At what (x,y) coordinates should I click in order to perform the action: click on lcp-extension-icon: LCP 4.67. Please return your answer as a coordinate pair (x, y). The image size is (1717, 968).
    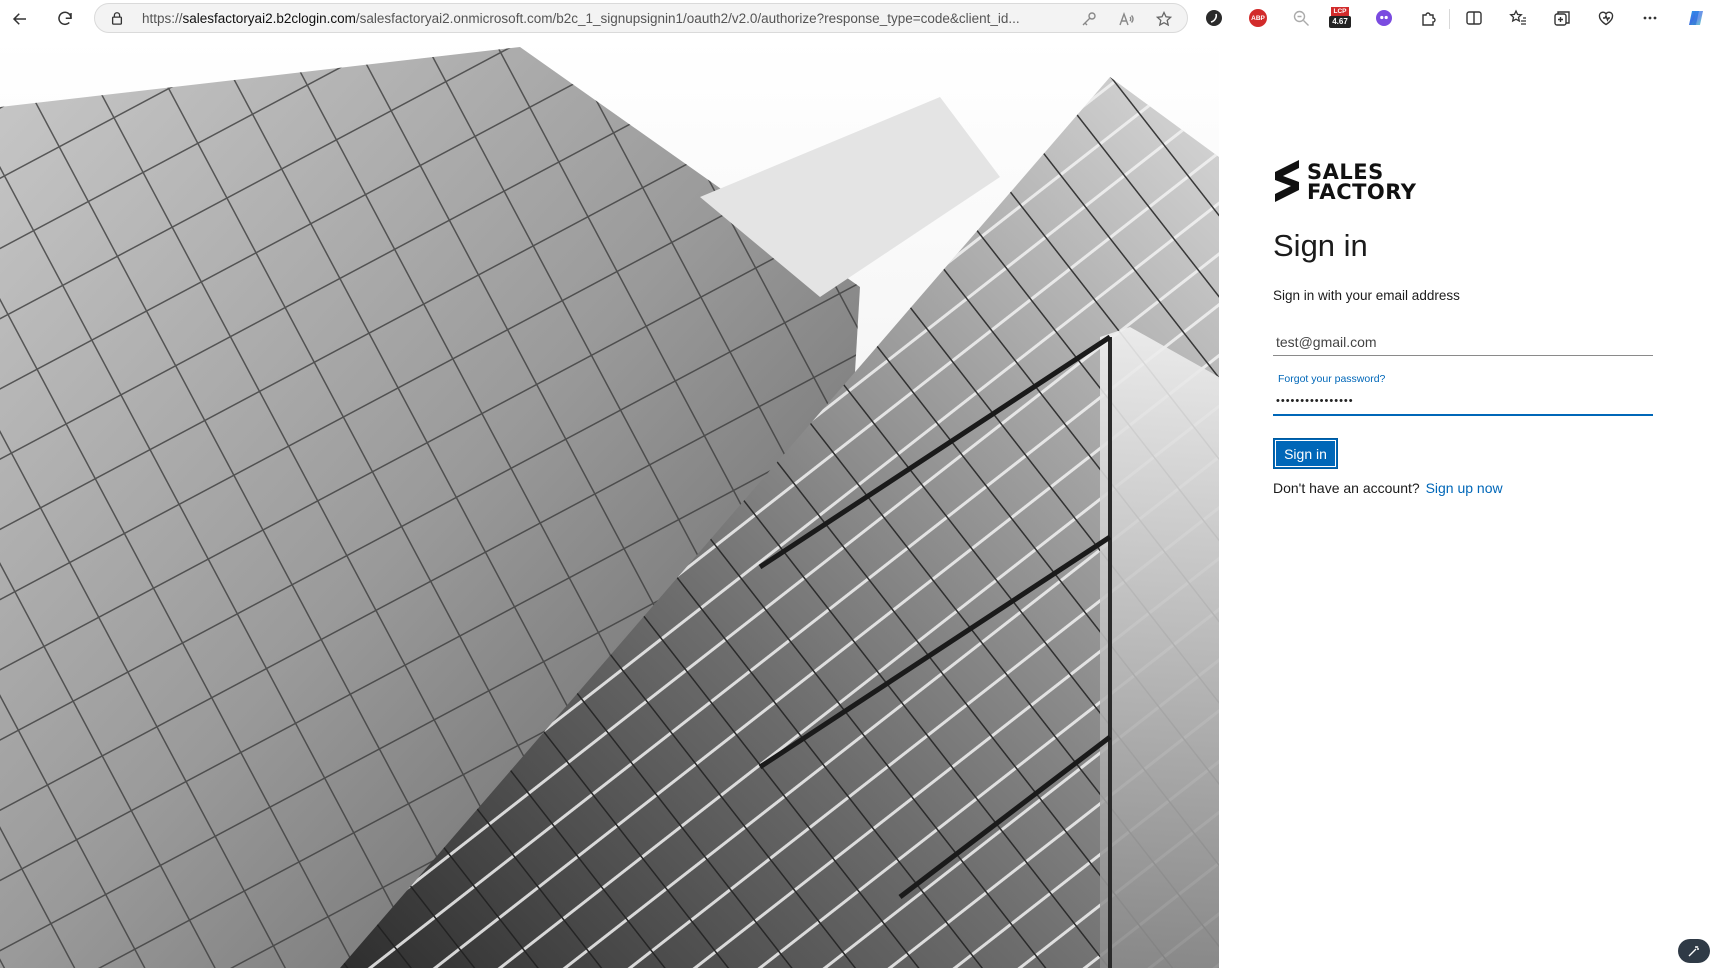
    Looking at the image, I should click on (1340, 18).